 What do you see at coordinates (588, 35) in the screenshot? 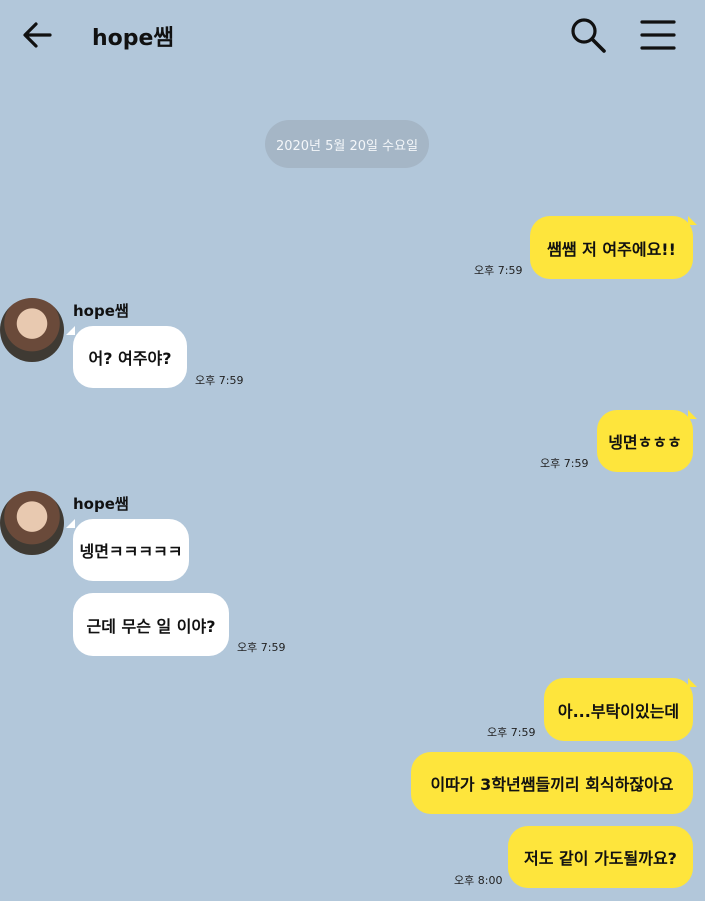
I see `search-icon` at bounding box center [588, 35].